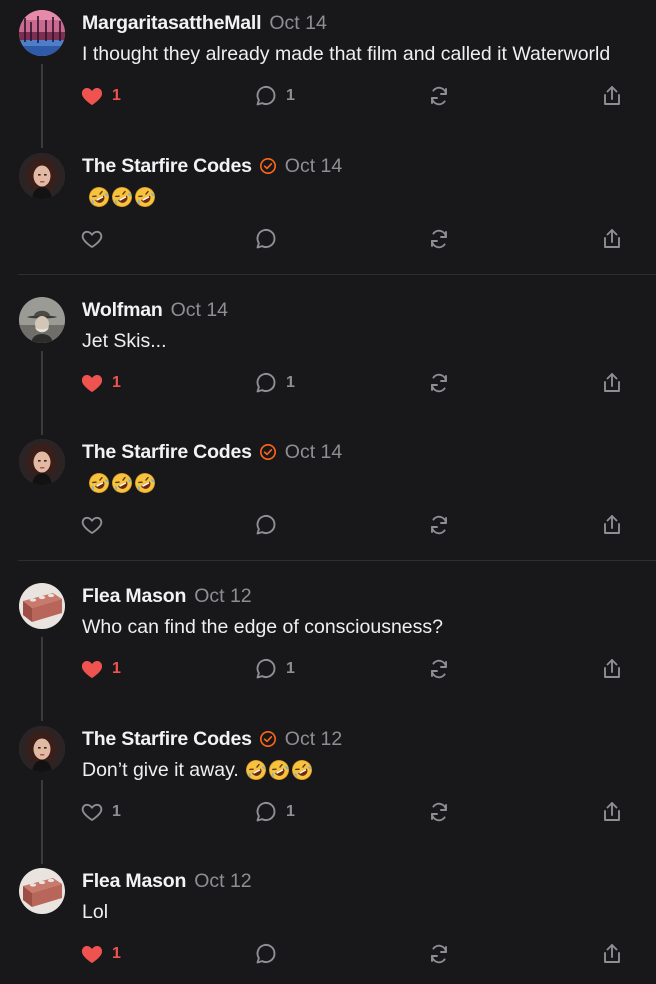  I want to click on comment-body: 🤣🤣🤣, so click(119, 197).